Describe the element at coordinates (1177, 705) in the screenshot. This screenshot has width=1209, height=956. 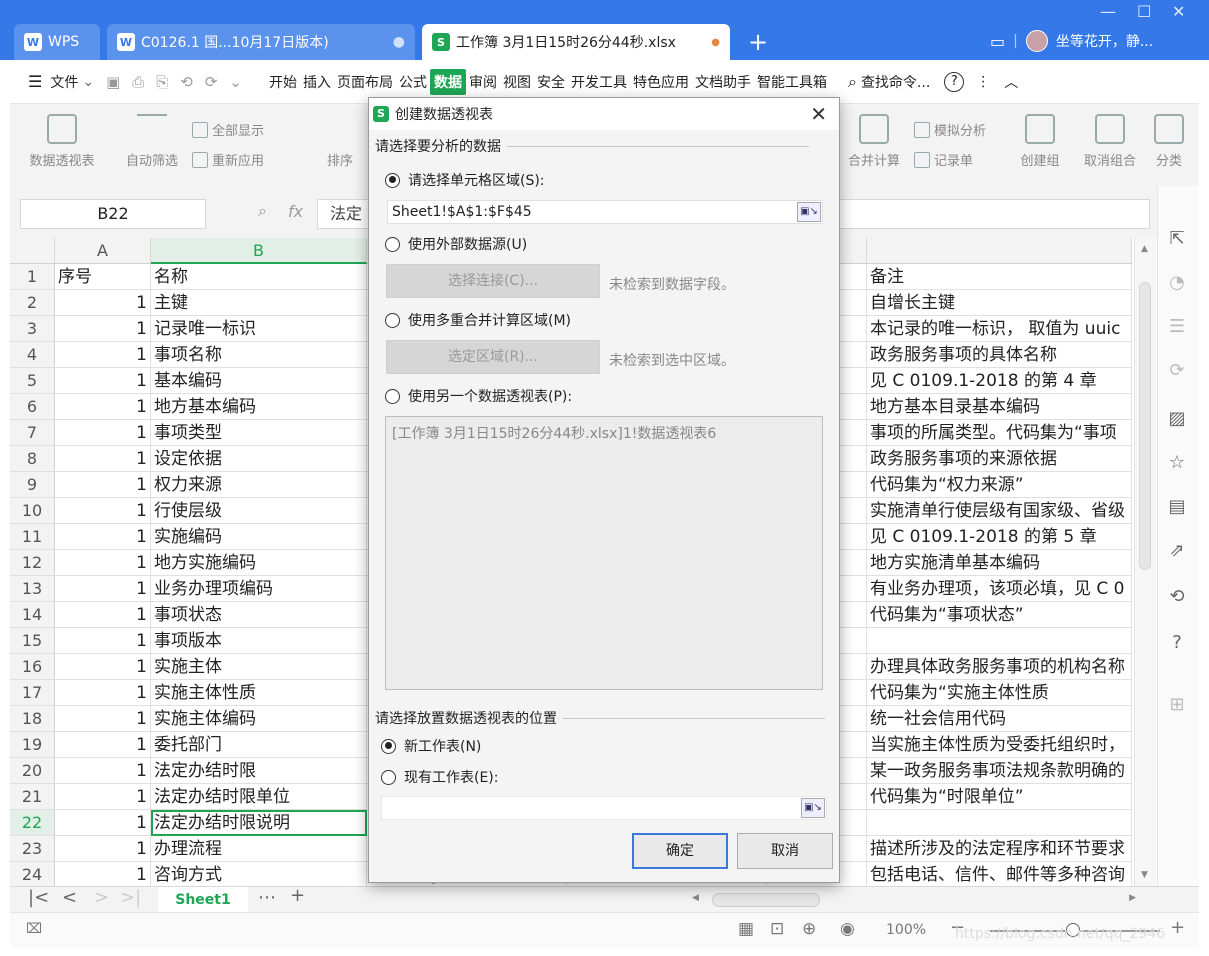
I see `apps-icon: ⊞` at that location.